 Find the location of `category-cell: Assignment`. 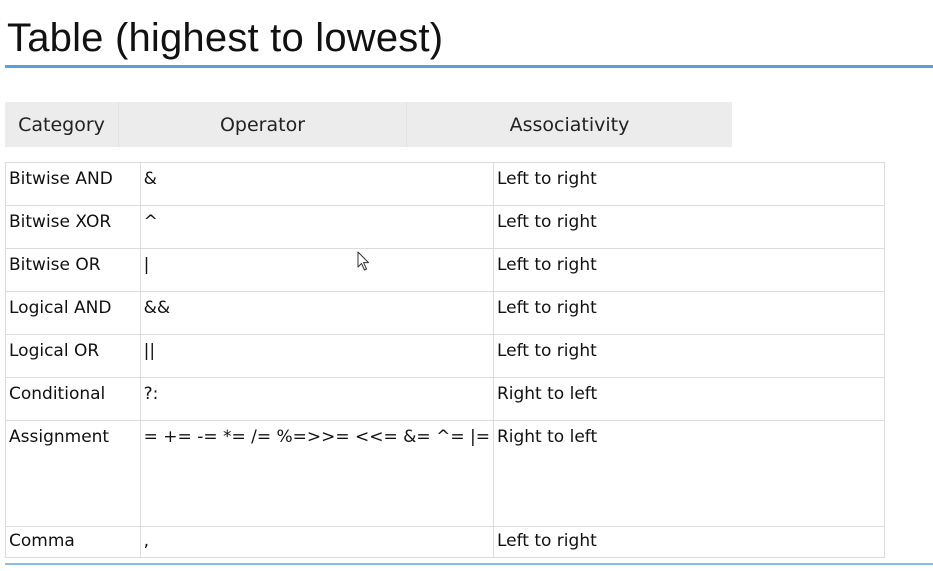

category-cell: Assignment is located at coordinates (73, 473).